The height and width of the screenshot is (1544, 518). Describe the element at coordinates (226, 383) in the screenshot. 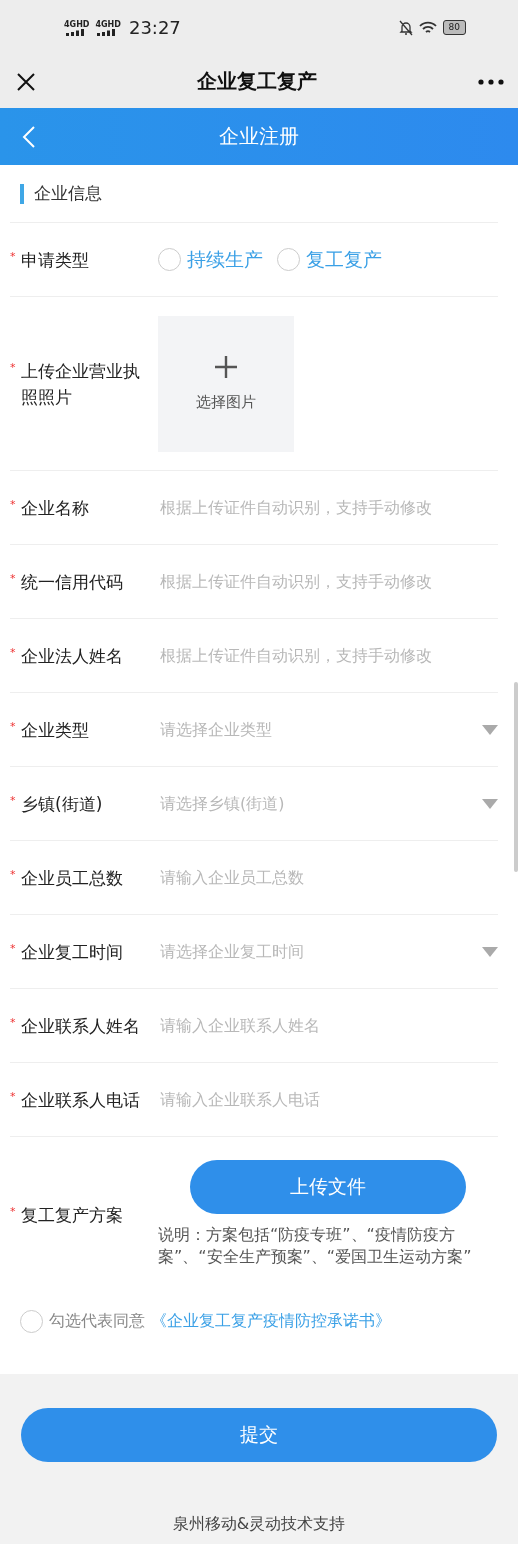

I see `image-upload-button: 选择图片` at that location.